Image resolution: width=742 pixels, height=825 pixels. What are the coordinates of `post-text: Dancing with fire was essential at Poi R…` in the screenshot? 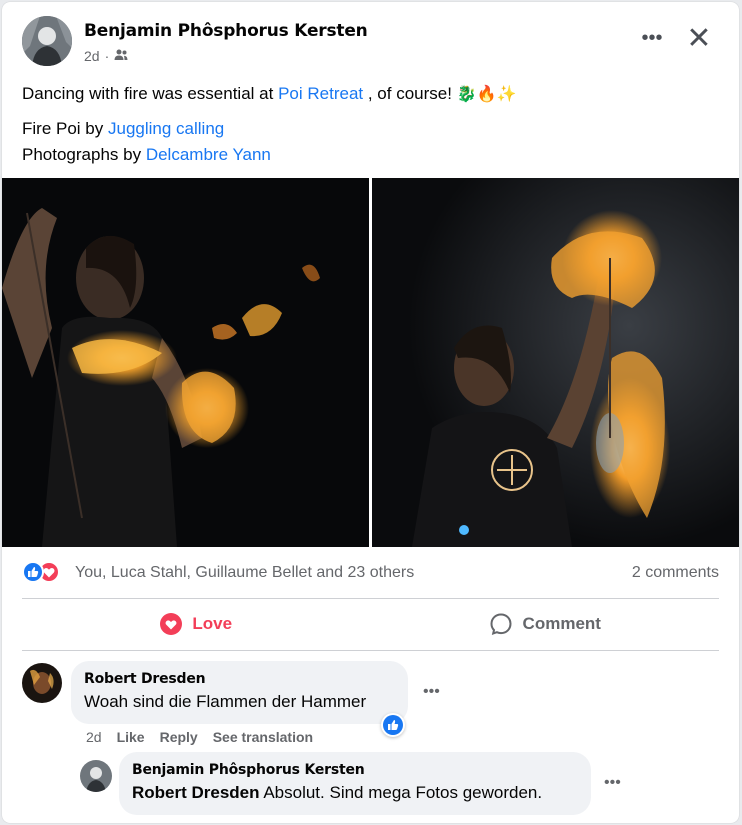 It's located at (269, 124).